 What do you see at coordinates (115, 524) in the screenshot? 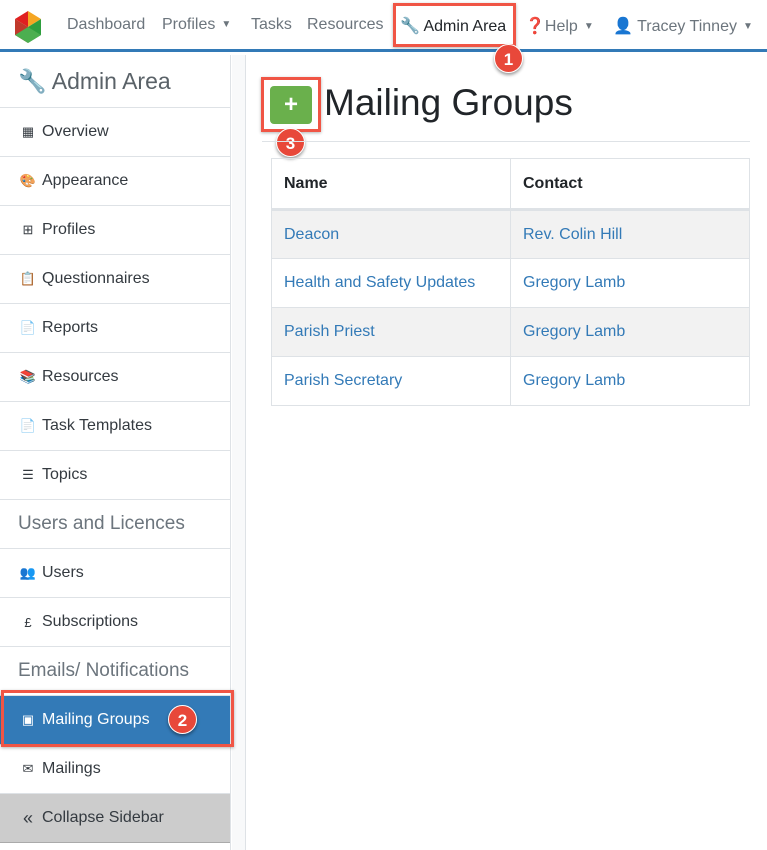
I see `sidebar-section-users: Users and Licences` at bounding box center [115, 524].